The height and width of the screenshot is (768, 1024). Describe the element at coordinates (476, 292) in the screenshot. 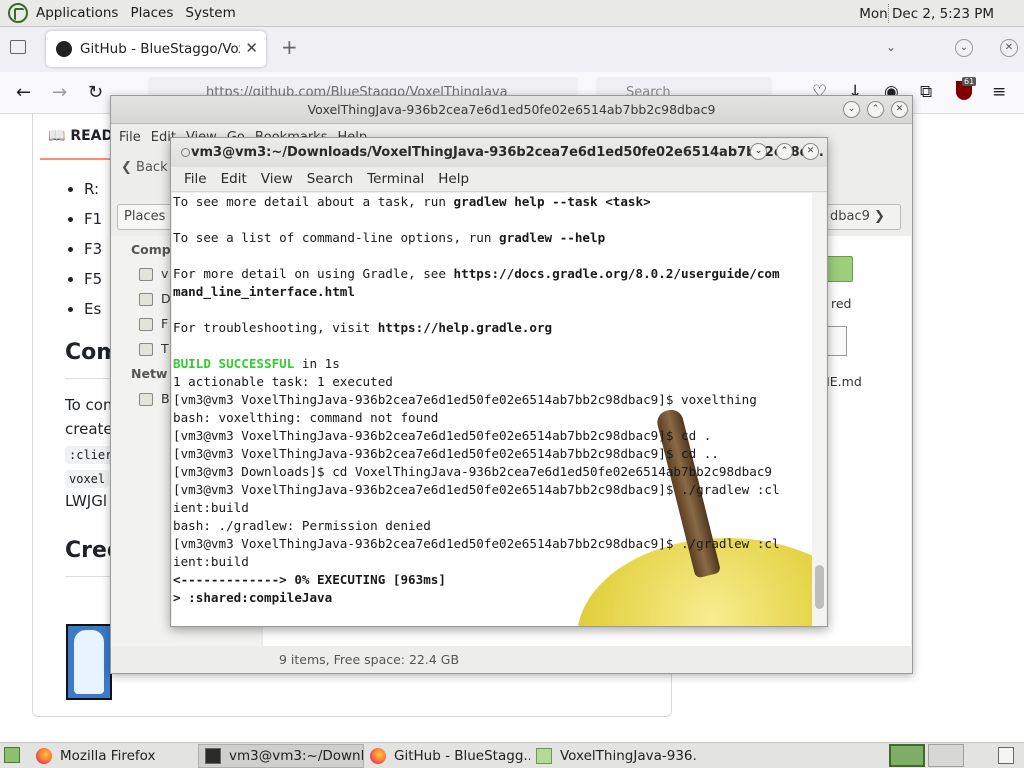

I see `terminal-line: mand_line_interface.html` at that location.